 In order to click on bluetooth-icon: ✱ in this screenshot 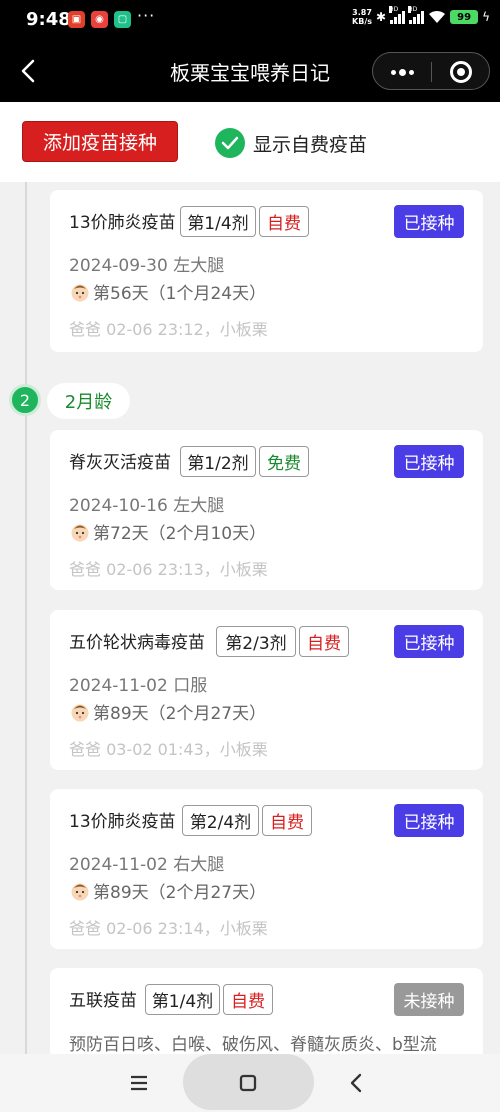, I will do `click(381, 17)`.